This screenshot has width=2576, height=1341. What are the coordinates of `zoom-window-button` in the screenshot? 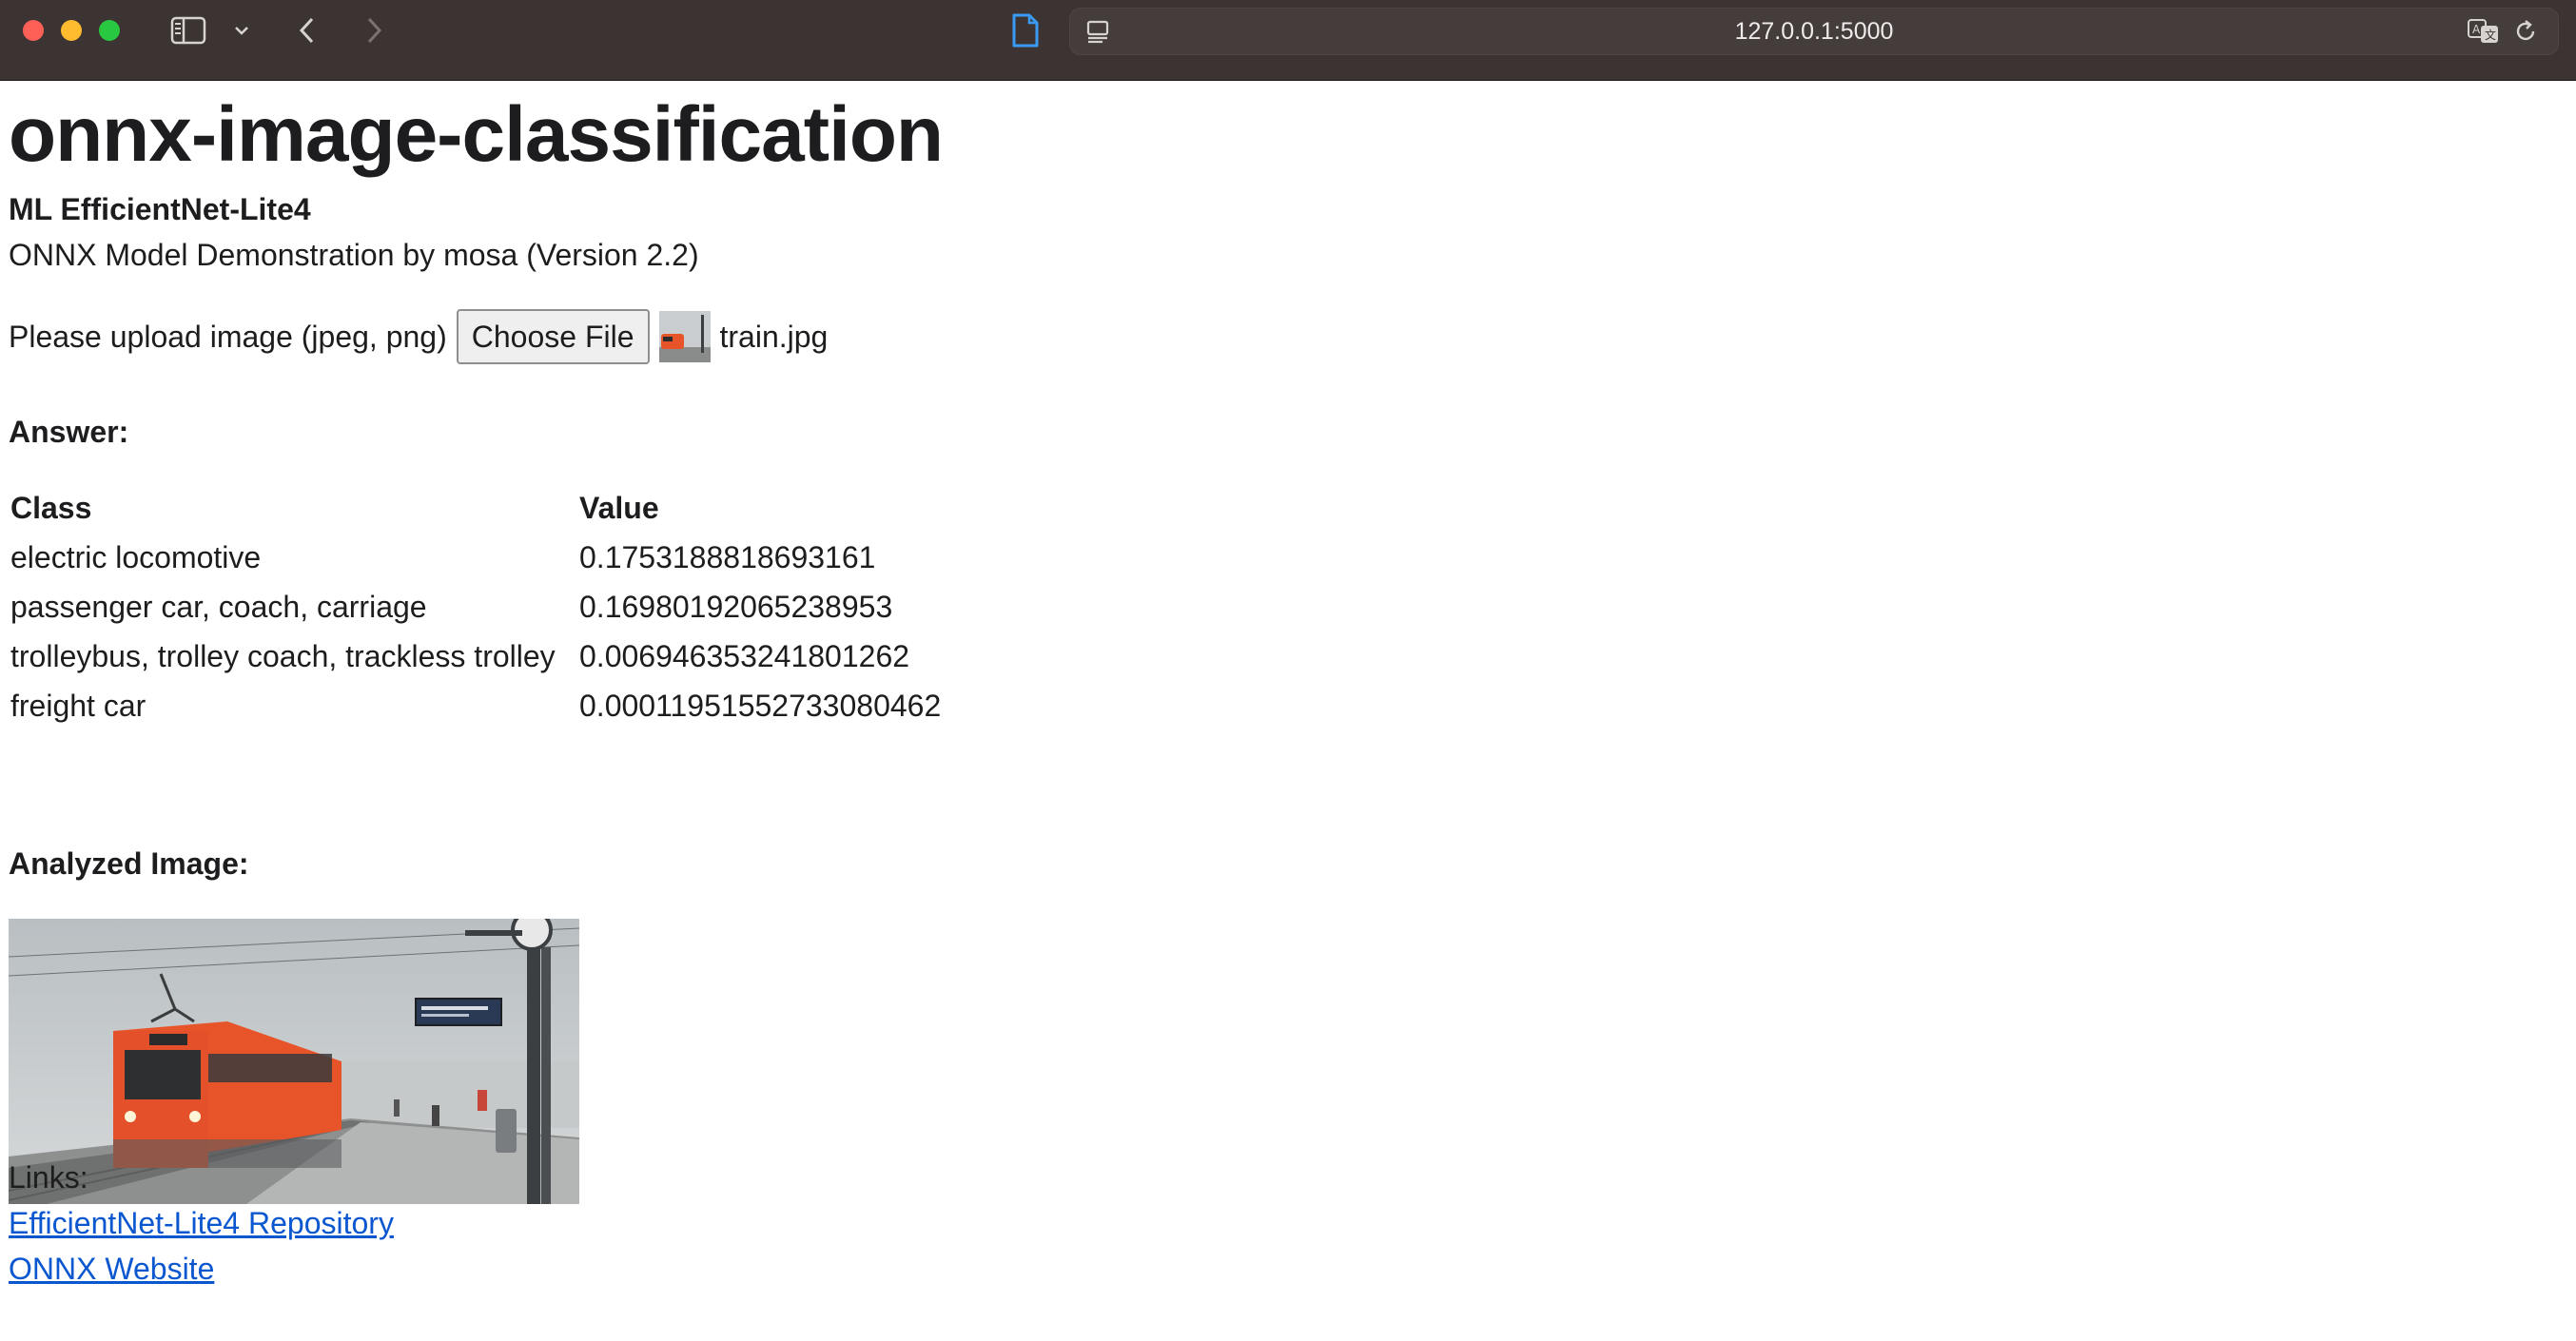 It's located at (110, 30).